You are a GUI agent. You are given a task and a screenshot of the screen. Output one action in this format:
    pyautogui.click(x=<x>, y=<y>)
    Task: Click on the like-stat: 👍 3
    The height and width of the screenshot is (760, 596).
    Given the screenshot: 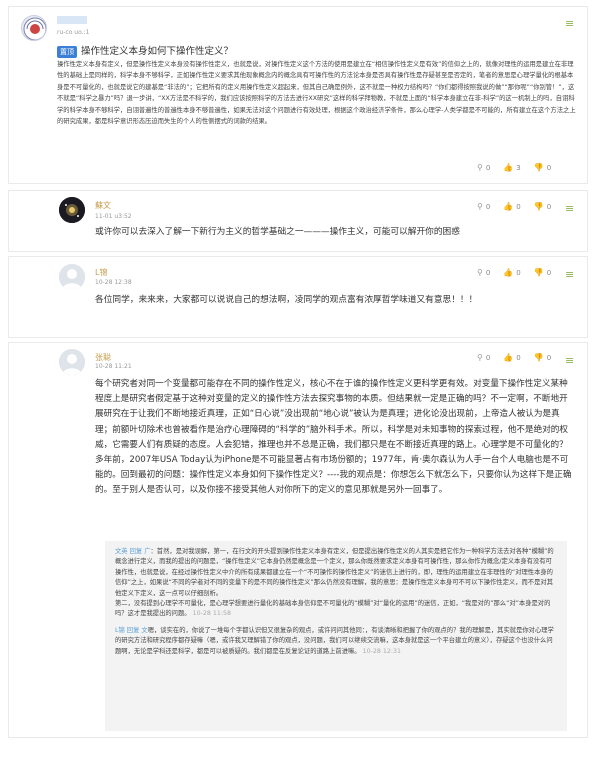 What is the action you would take?
    pyautogui.click(x=511, y=167)
    